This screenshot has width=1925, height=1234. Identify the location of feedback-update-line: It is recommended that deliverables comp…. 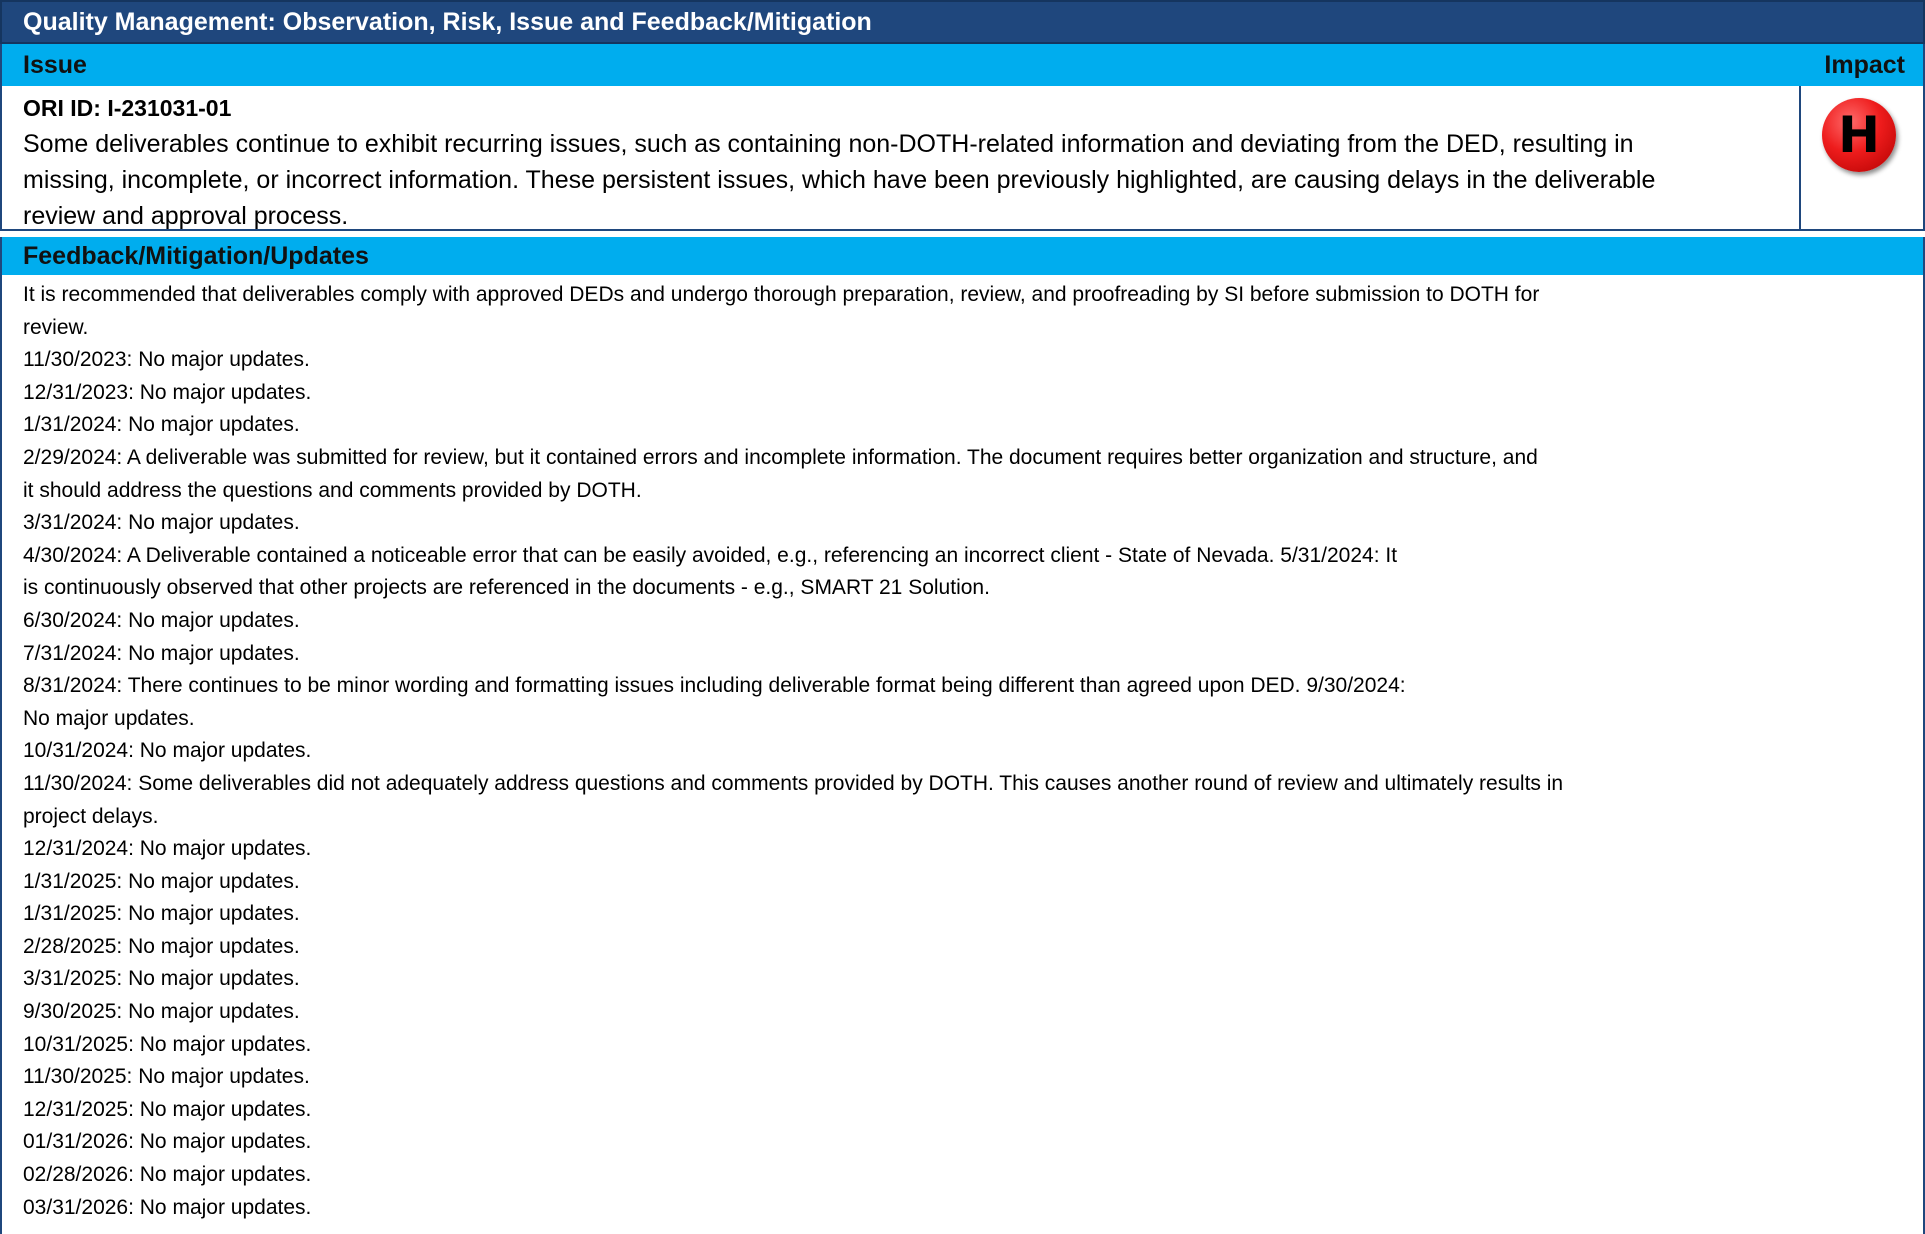
(781, 294).